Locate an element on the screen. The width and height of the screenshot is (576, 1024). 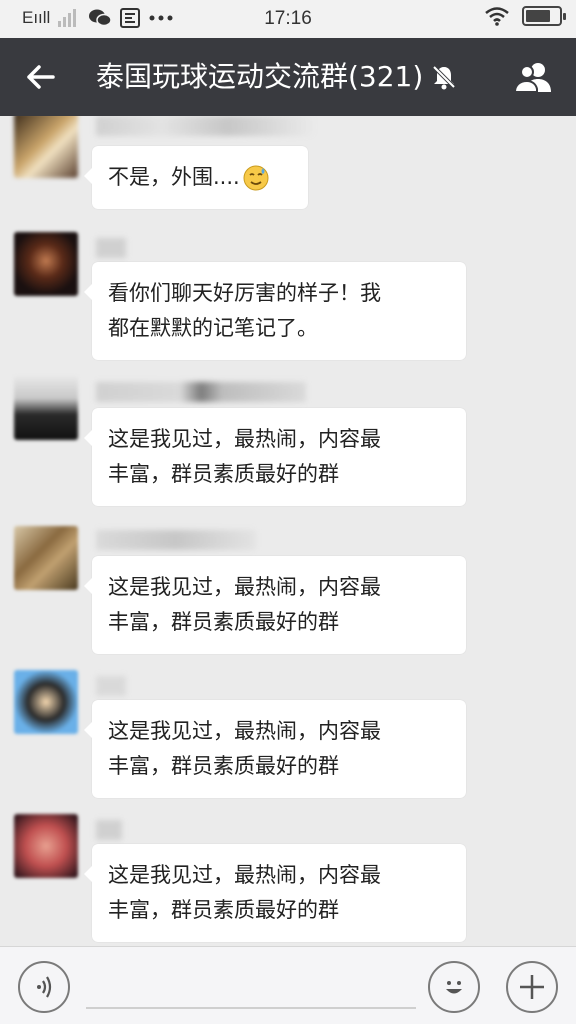
message-bubble: 看你们聊天好厉害的样子！我 都在默默的记笔记了。 is located at coordinates (275, 311).